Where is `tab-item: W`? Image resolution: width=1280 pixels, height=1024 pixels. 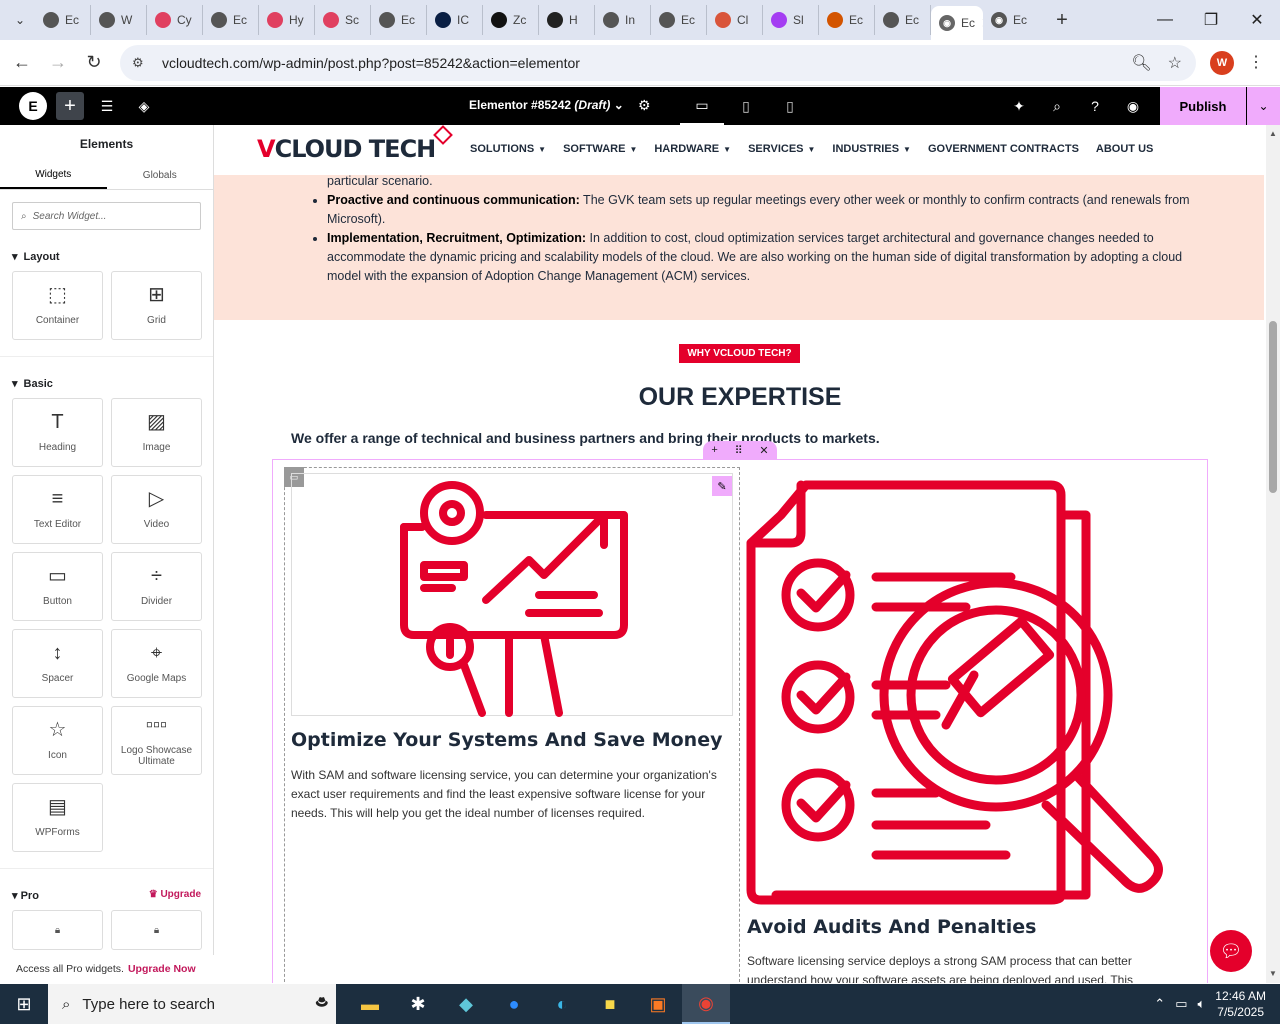
tab-item: W is located at coordinates (119, 20).